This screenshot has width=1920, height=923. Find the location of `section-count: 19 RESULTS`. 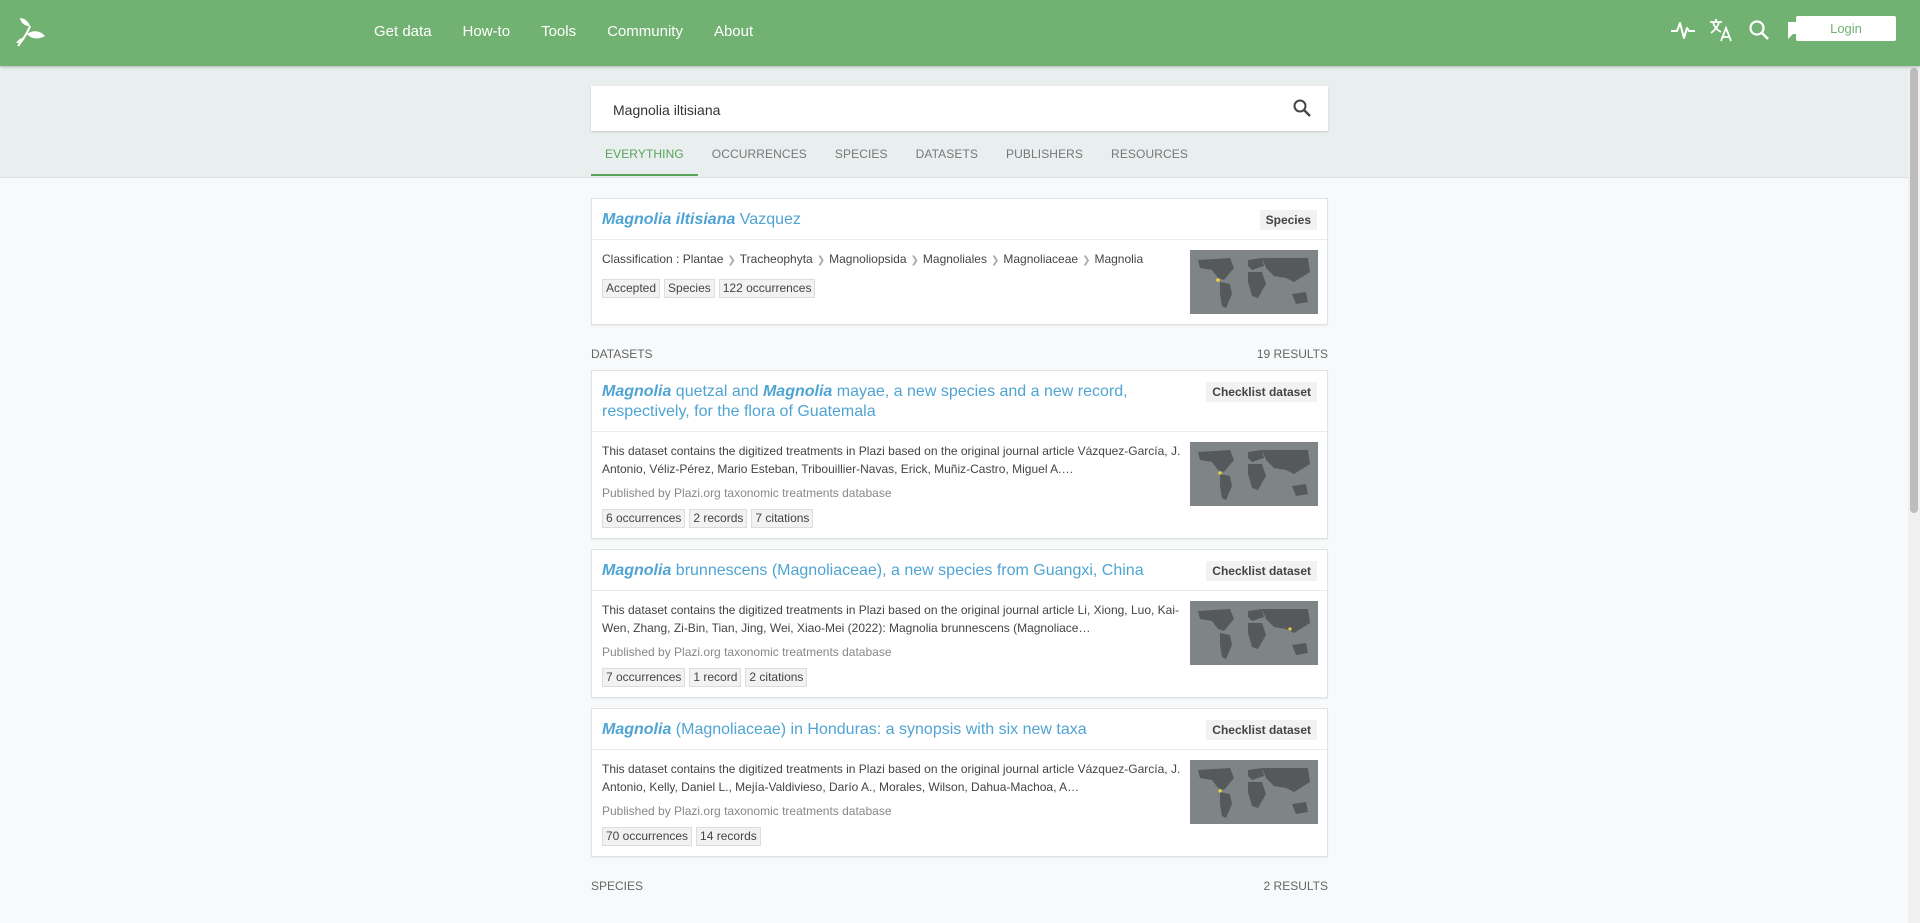

section-count: 19 RESULTS is located at coordinates (1292, 354).